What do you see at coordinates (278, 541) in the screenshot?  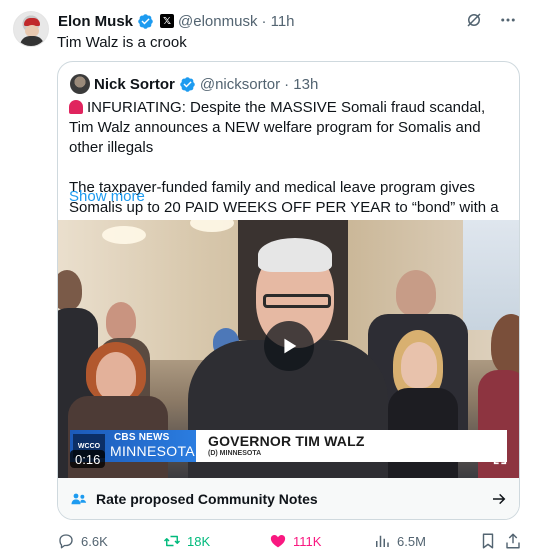 I see `like-icon` at bounding box center [278, 541].